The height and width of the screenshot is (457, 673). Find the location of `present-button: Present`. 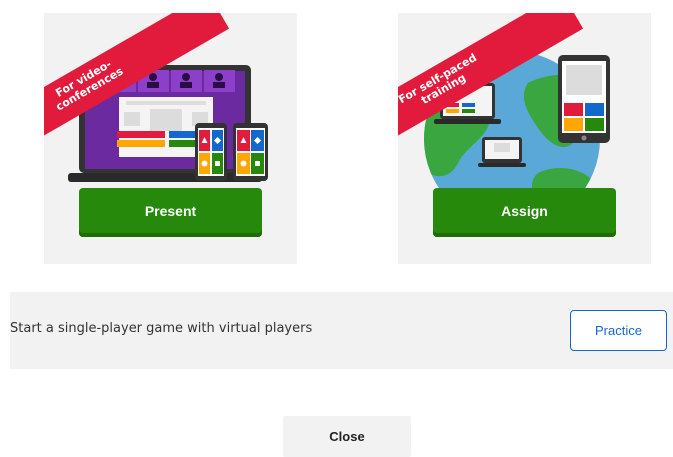

present-button: Present is located at coordinates (170, 212).